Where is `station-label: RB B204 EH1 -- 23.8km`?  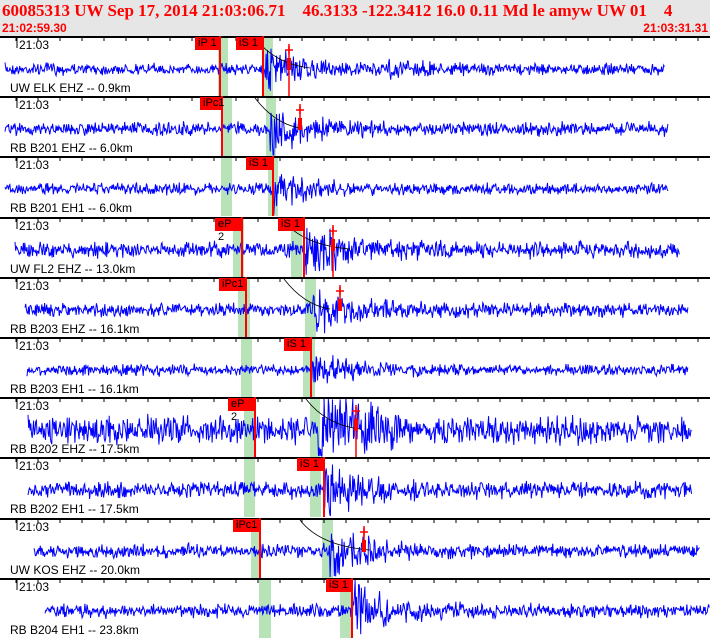
station-label: RB B204 EH1 -- 23.8km is located at coordinates (74, 629).